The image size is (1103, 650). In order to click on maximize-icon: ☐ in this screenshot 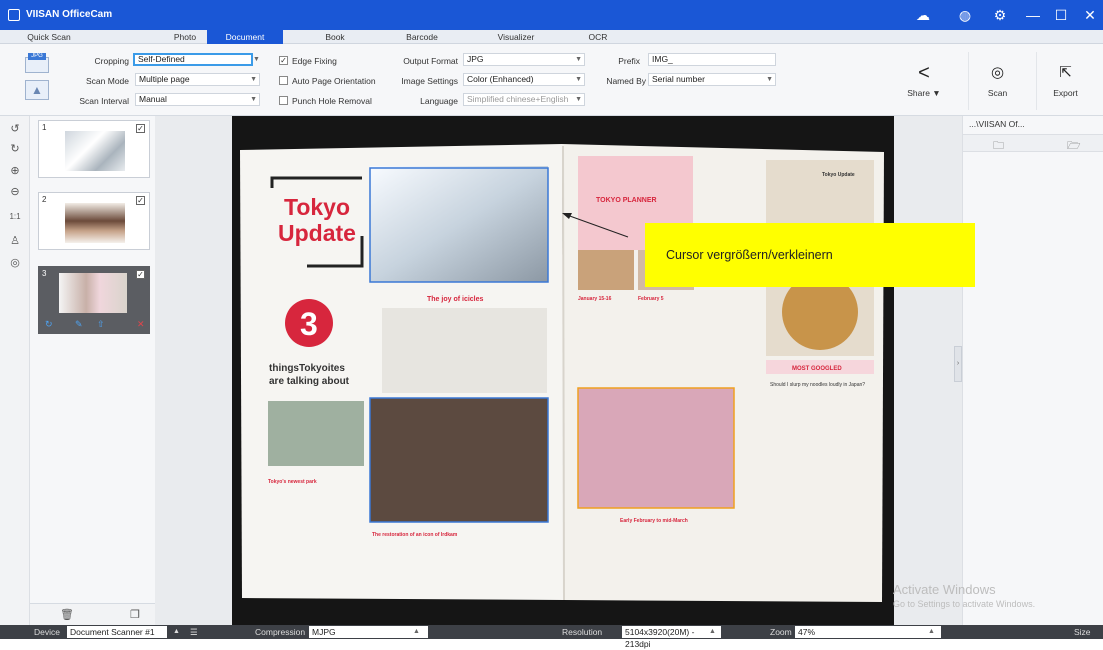, I will do `click(1061, 15)`.